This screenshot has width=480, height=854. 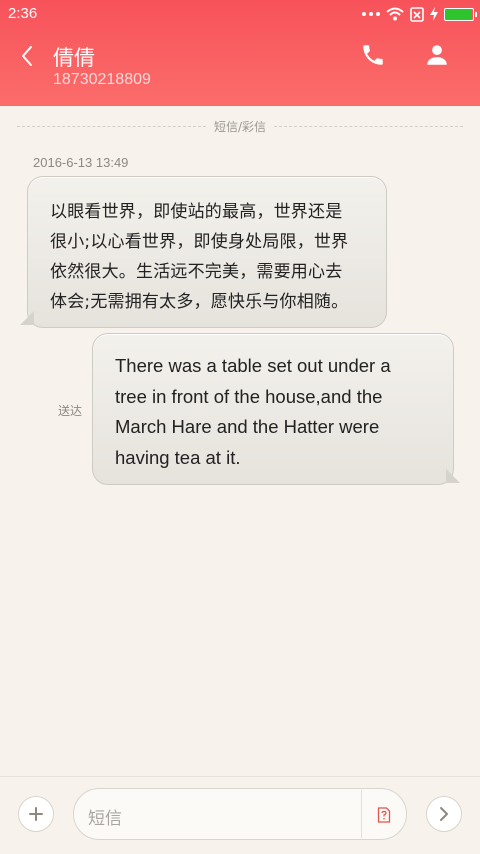 I want to click on message-line: 很小;以心看世界，即使身处局限，世界, so click(x=199, y=242).